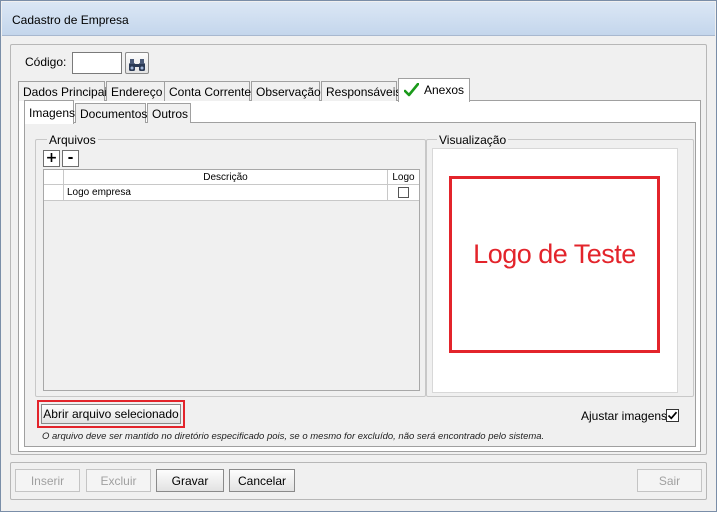 The width and height of the screenshot is (717, 512). I want to click on adjust-images-label: Ajustar imagens, so click(624, 416).